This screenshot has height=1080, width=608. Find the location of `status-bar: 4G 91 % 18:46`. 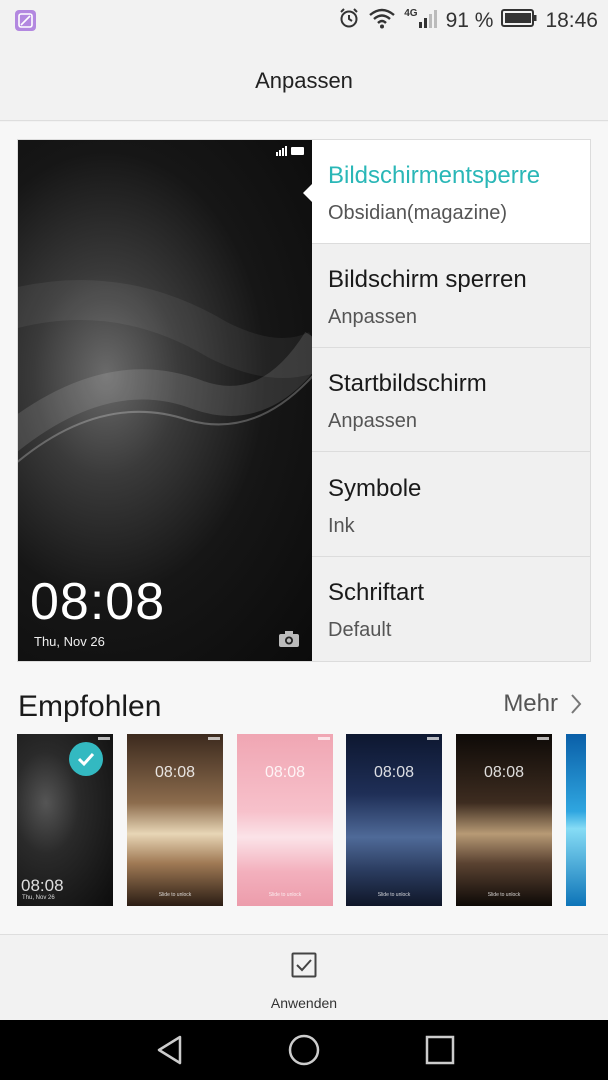

status-bar: 4G 91 % 18:46 is located at coordinates (304, 22).